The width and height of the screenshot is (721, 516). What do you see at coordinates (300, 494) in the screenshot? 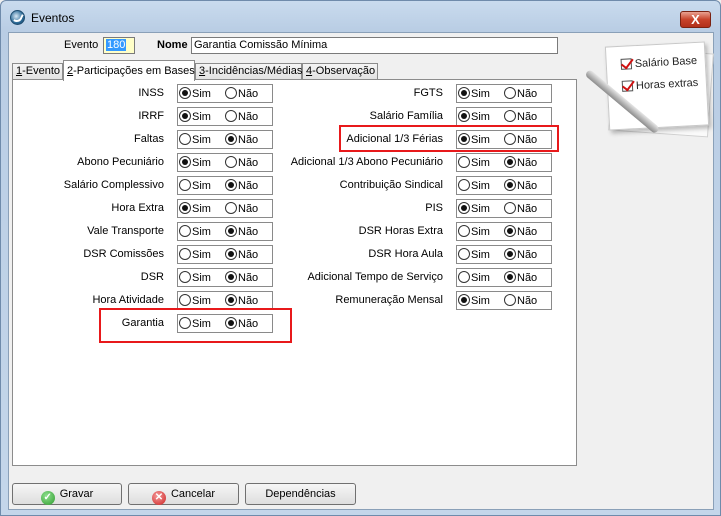
I see `dependencias-button: Dependências` at bounding box center [300, 494].